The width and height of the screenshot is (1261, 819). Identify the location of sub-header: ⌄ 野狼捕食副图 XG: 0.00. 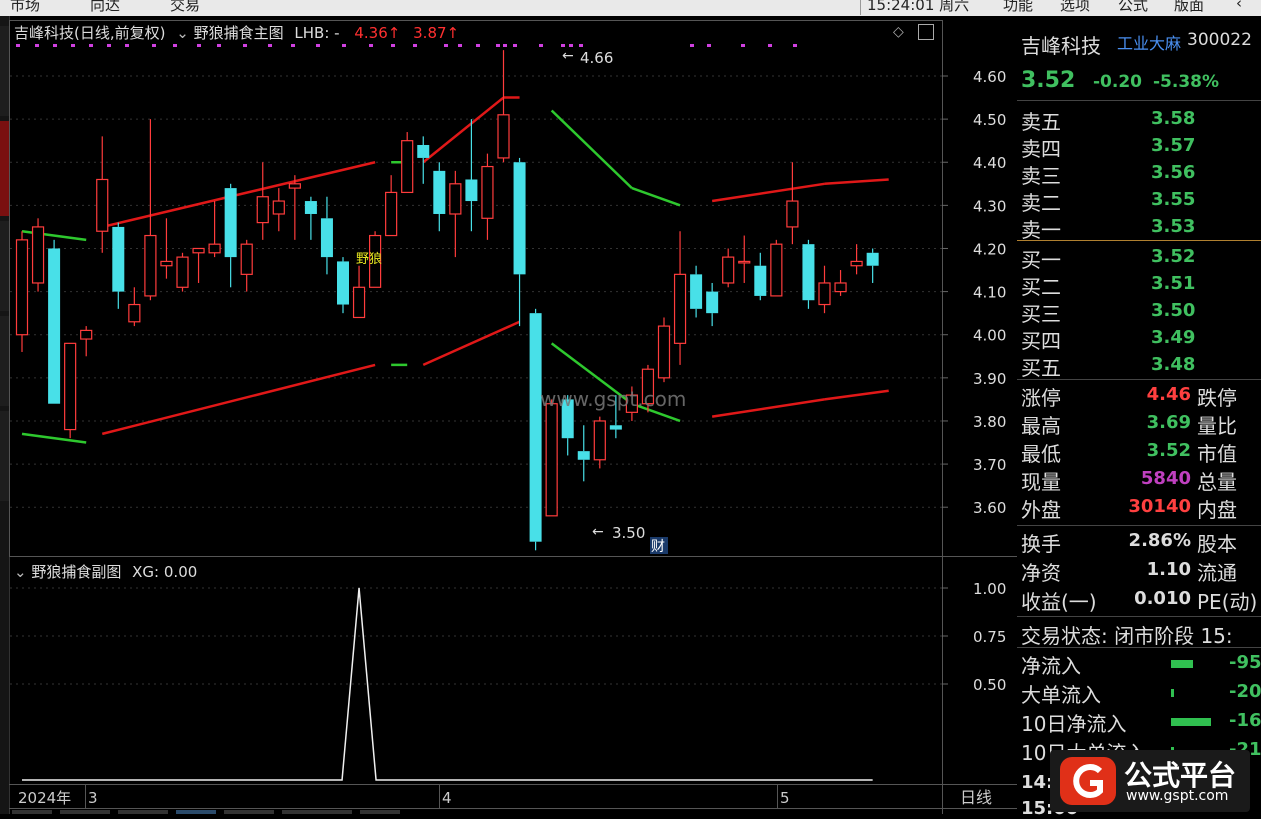
(105, 571).